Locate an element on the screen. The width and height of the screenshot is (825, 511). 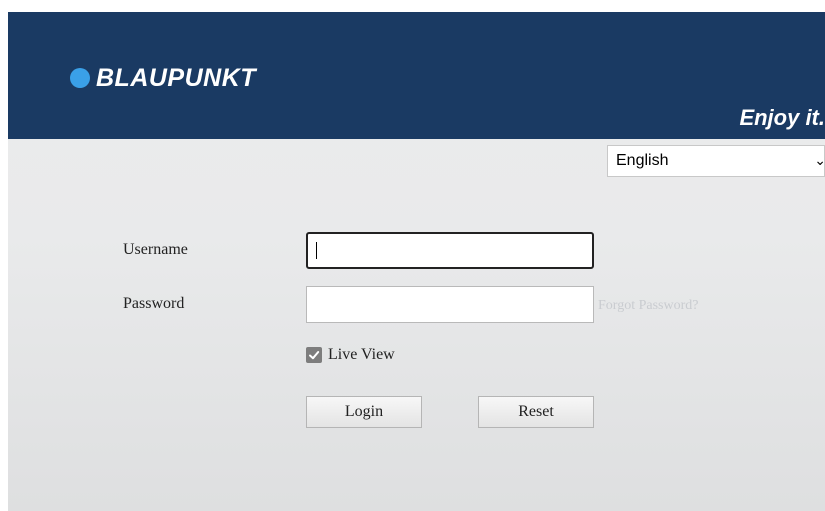
language-selected: English is located at coordinates (642, 160).